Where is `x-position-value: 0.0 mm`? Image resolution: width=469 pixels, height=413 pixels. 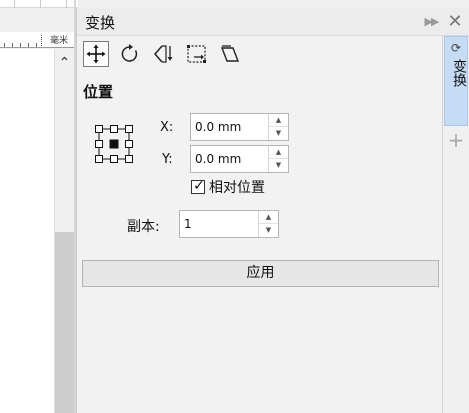 x-position-value: 0.0 mm is located at coordinates (218, 127).